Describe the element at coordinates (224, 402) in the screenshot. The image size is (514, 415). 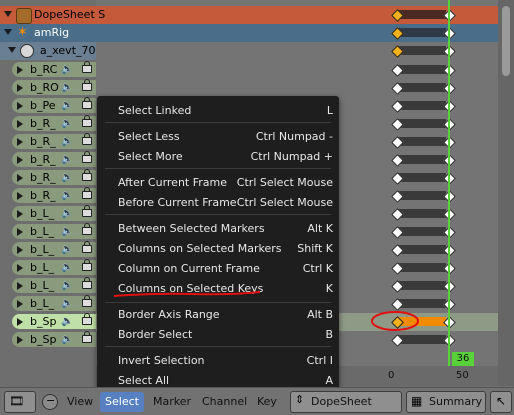
I see `menu-channel: Channel` at that location.